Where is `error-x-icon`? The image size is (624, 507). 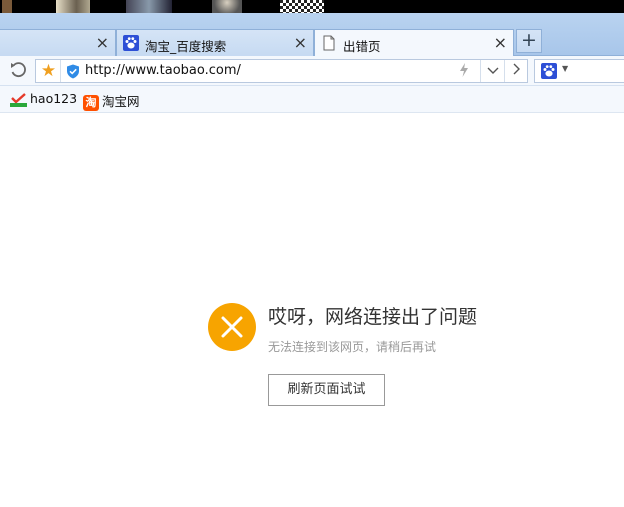
error-x-icon is located at coordinates (232, 327).